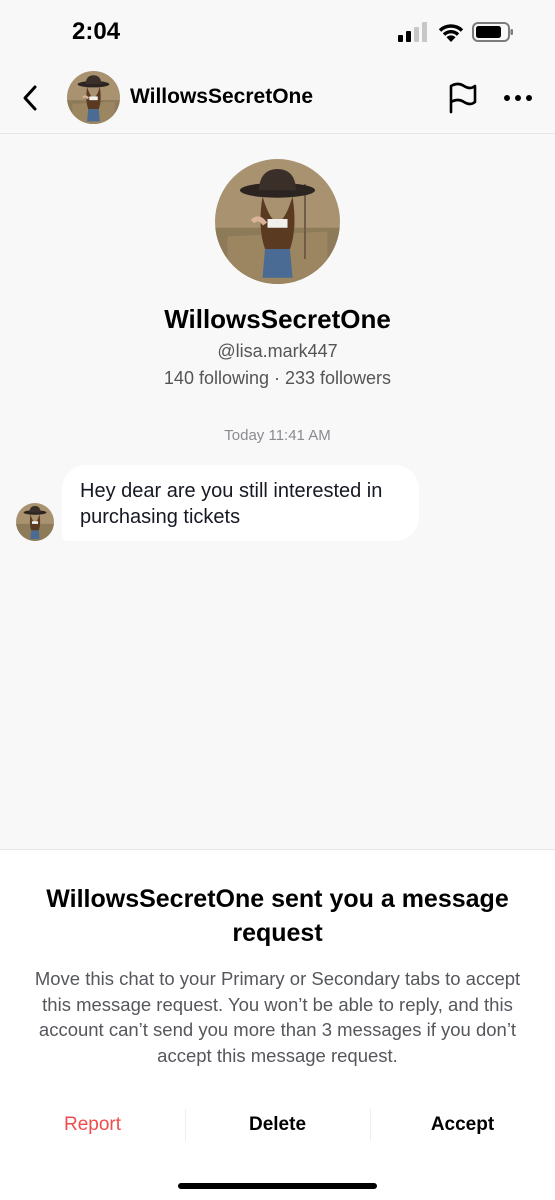  I want to click on back-button, so click(30, 98).